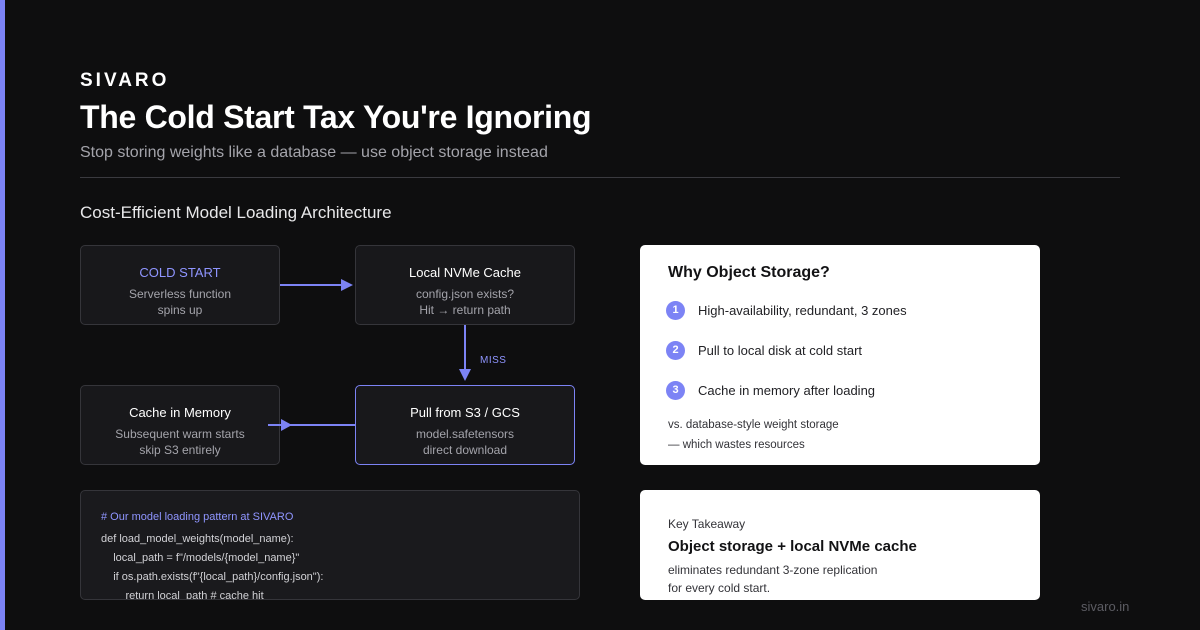  Describe the element at coordinates (792, 546) in the screenshot. I see `takeaway-headline: Object storage + local NVMe cache` at that location.